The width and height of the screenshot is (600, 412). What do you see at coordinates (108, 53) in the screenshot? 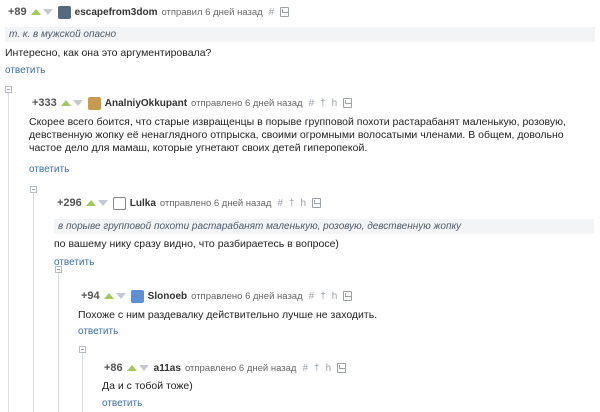
I see `comment-text: Интересно, как она это аргументировала?` at bounding box center [108, 53].